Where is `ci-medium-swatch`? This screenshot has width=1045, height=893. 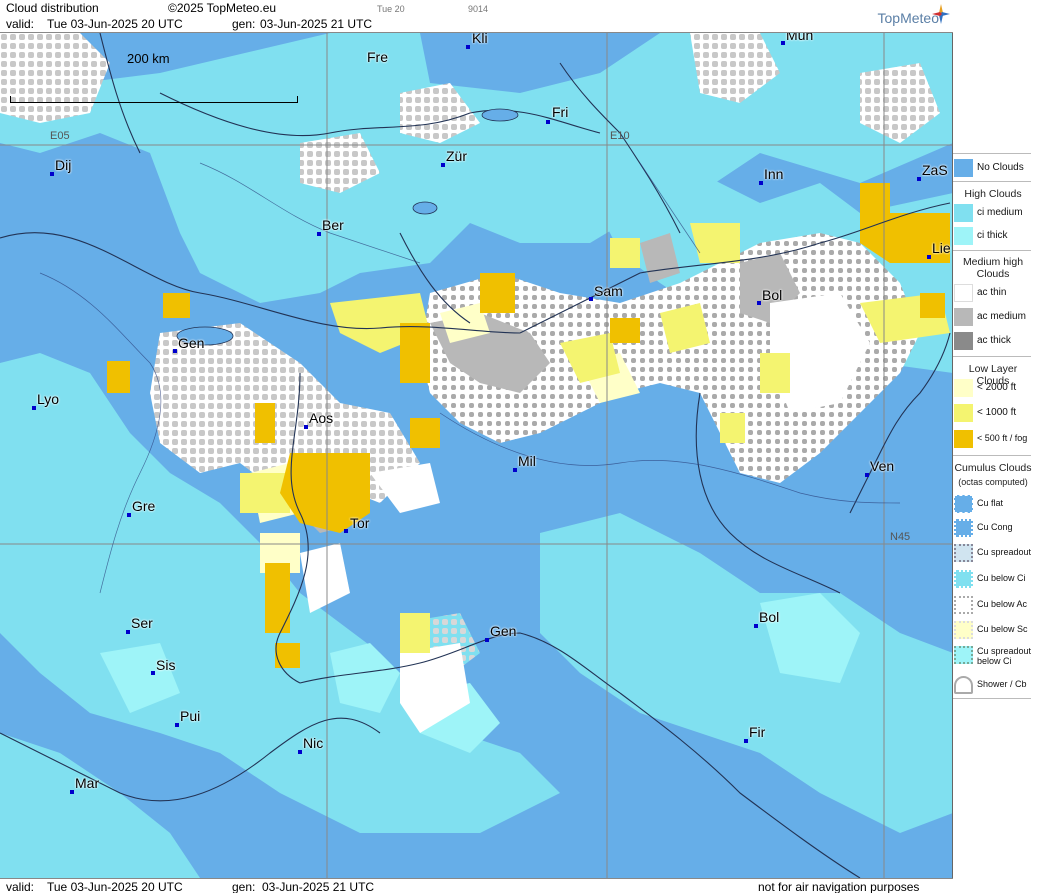 ci-medium-swatch is located at coordinates (963, 213).